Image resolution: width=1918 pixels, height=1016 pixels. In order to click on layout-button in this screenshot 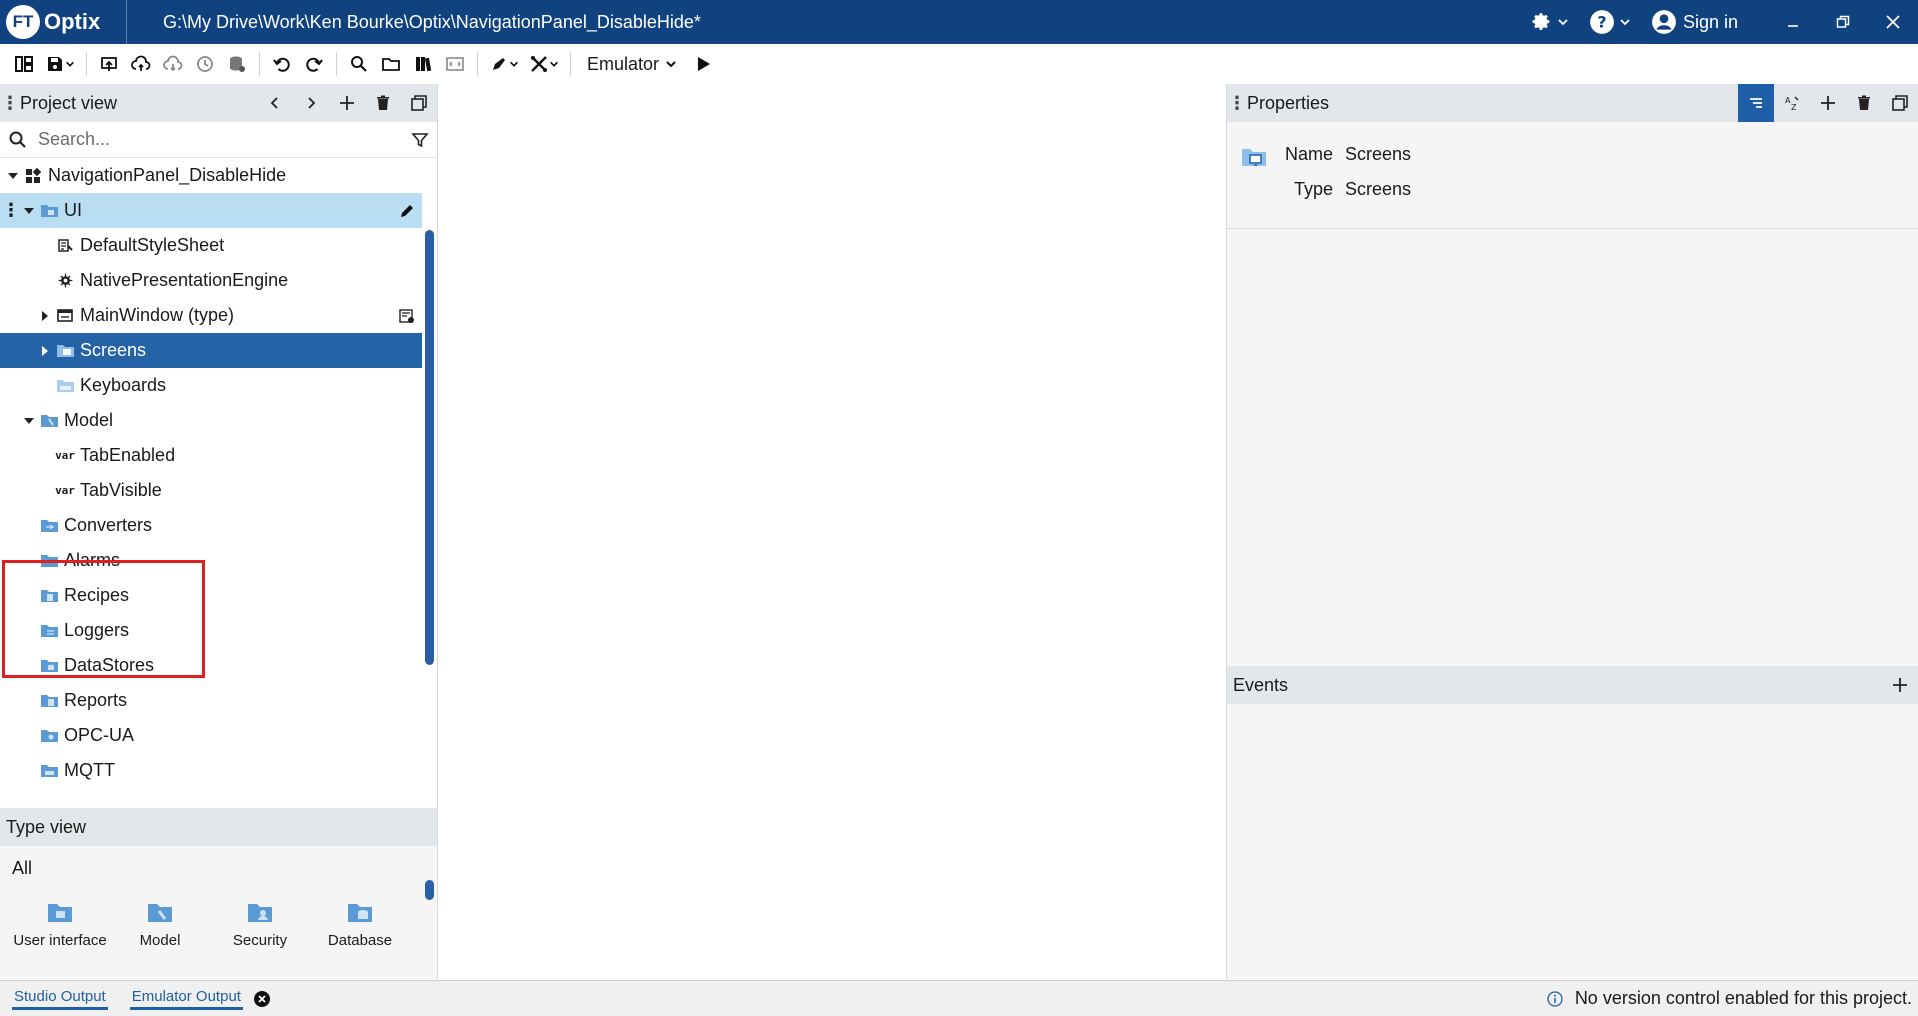, I will do `click(24, 64)`.